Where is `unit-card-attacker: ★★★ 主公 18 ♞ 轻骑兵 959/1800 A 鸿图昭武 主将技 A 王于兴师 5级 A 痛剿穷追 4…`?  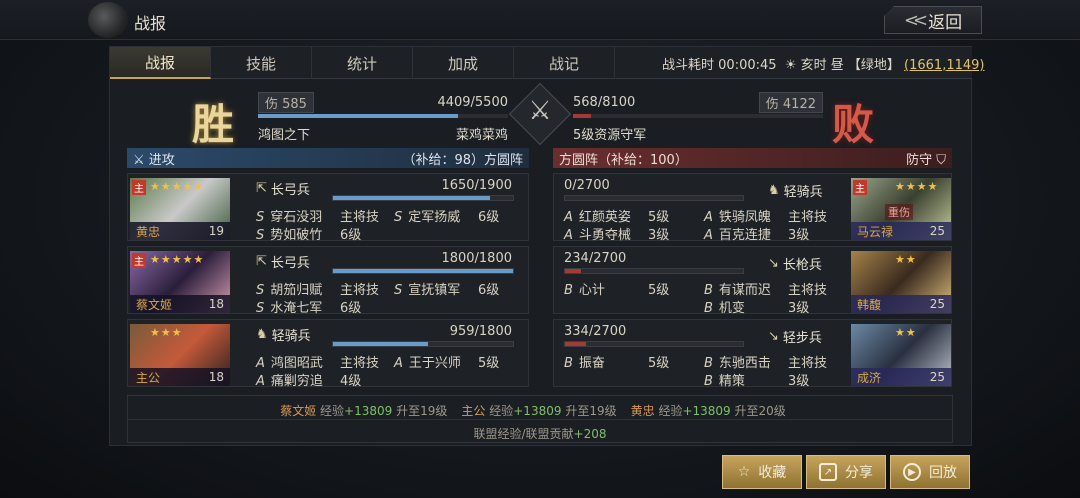 unit-card-attacker: ★★★ 主公 18 ♞ 轻骑兵 959/1800 A 鸿图昭武 主将技 A 王于兴师 5级 A 痛剿穷追 4… is located at coordinates (328, 354).